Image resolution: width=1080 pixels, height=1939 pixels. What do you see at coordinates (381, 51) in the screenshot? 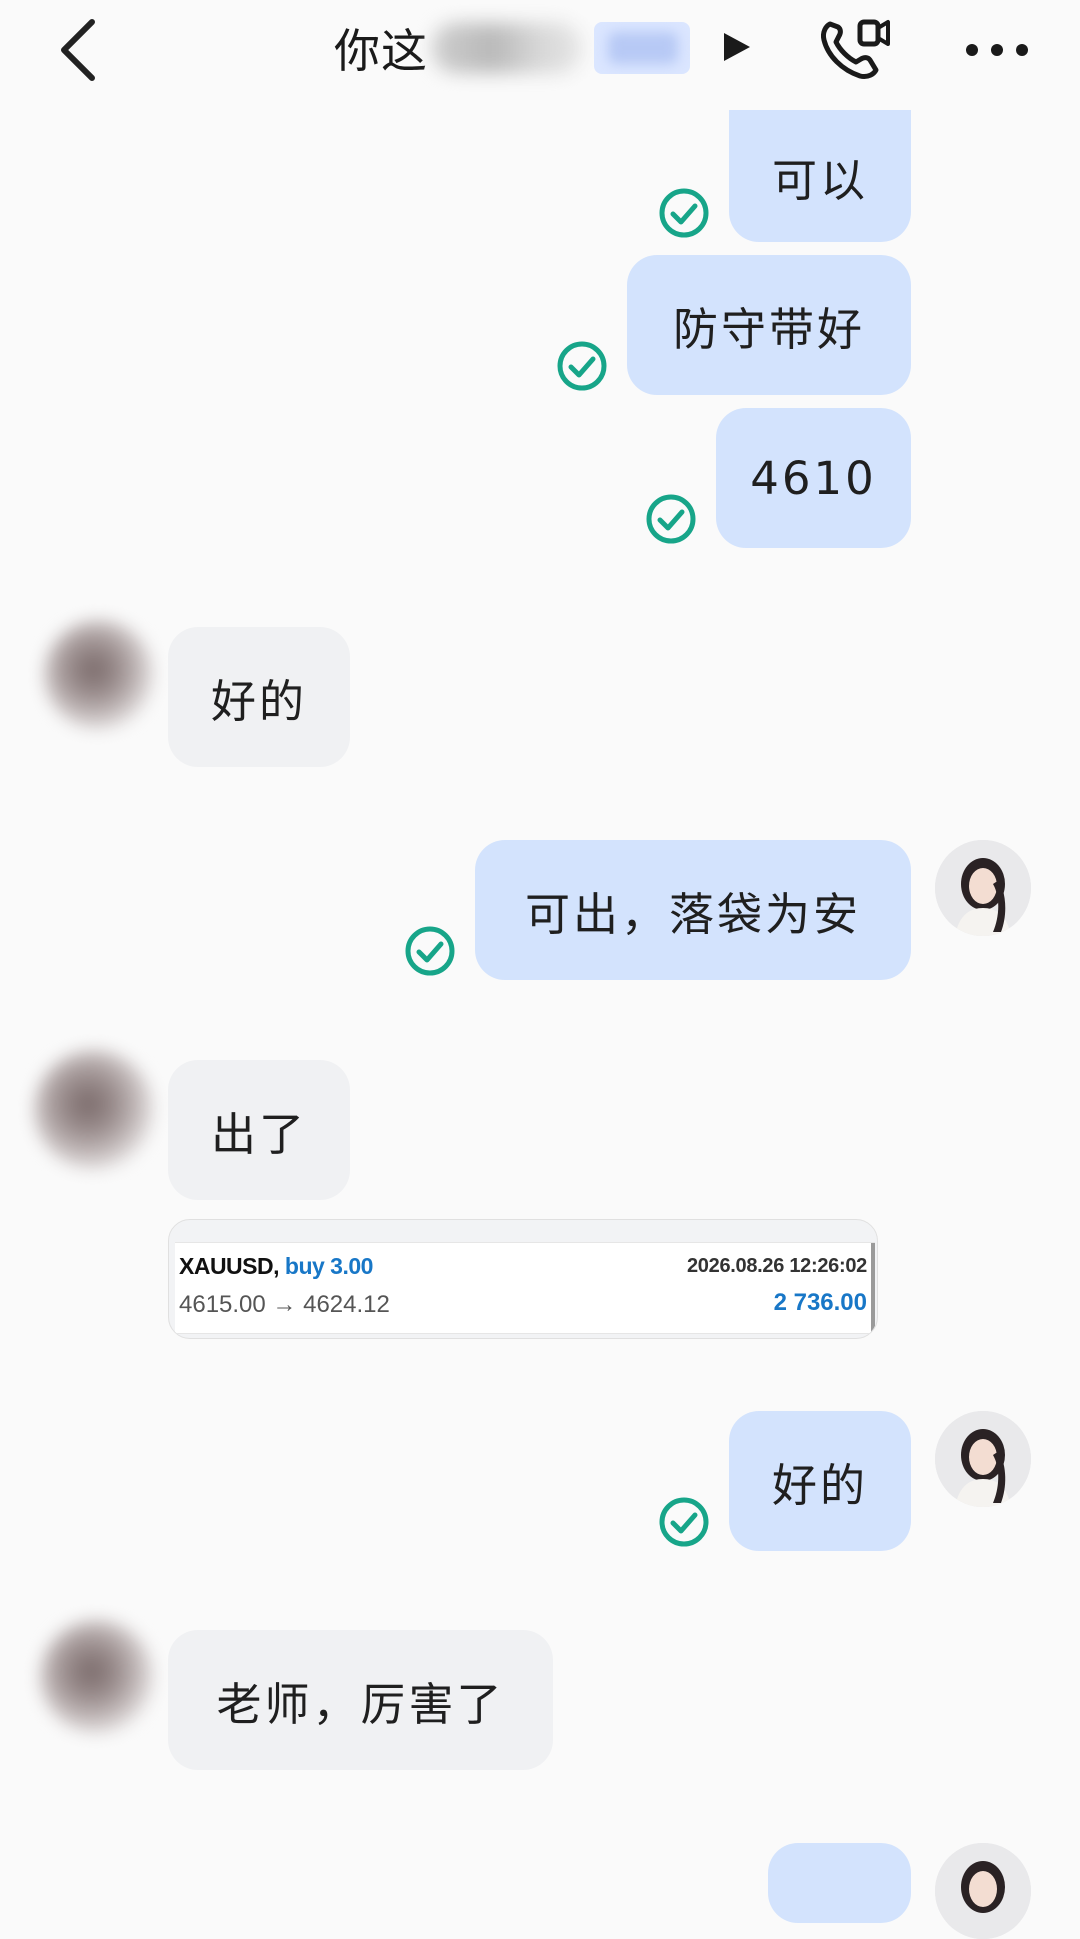
I see `chat-title-text: 你这` at bounding box center [381, 51].